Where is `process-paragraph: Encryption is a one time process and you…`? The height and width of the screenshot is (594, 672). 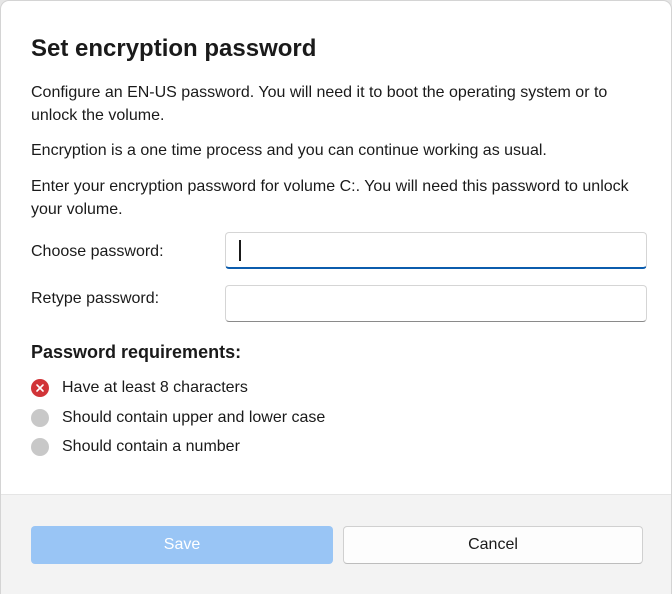
process-paragraph: Encryption is a one time process and you… is located at coordinates (289, 150).